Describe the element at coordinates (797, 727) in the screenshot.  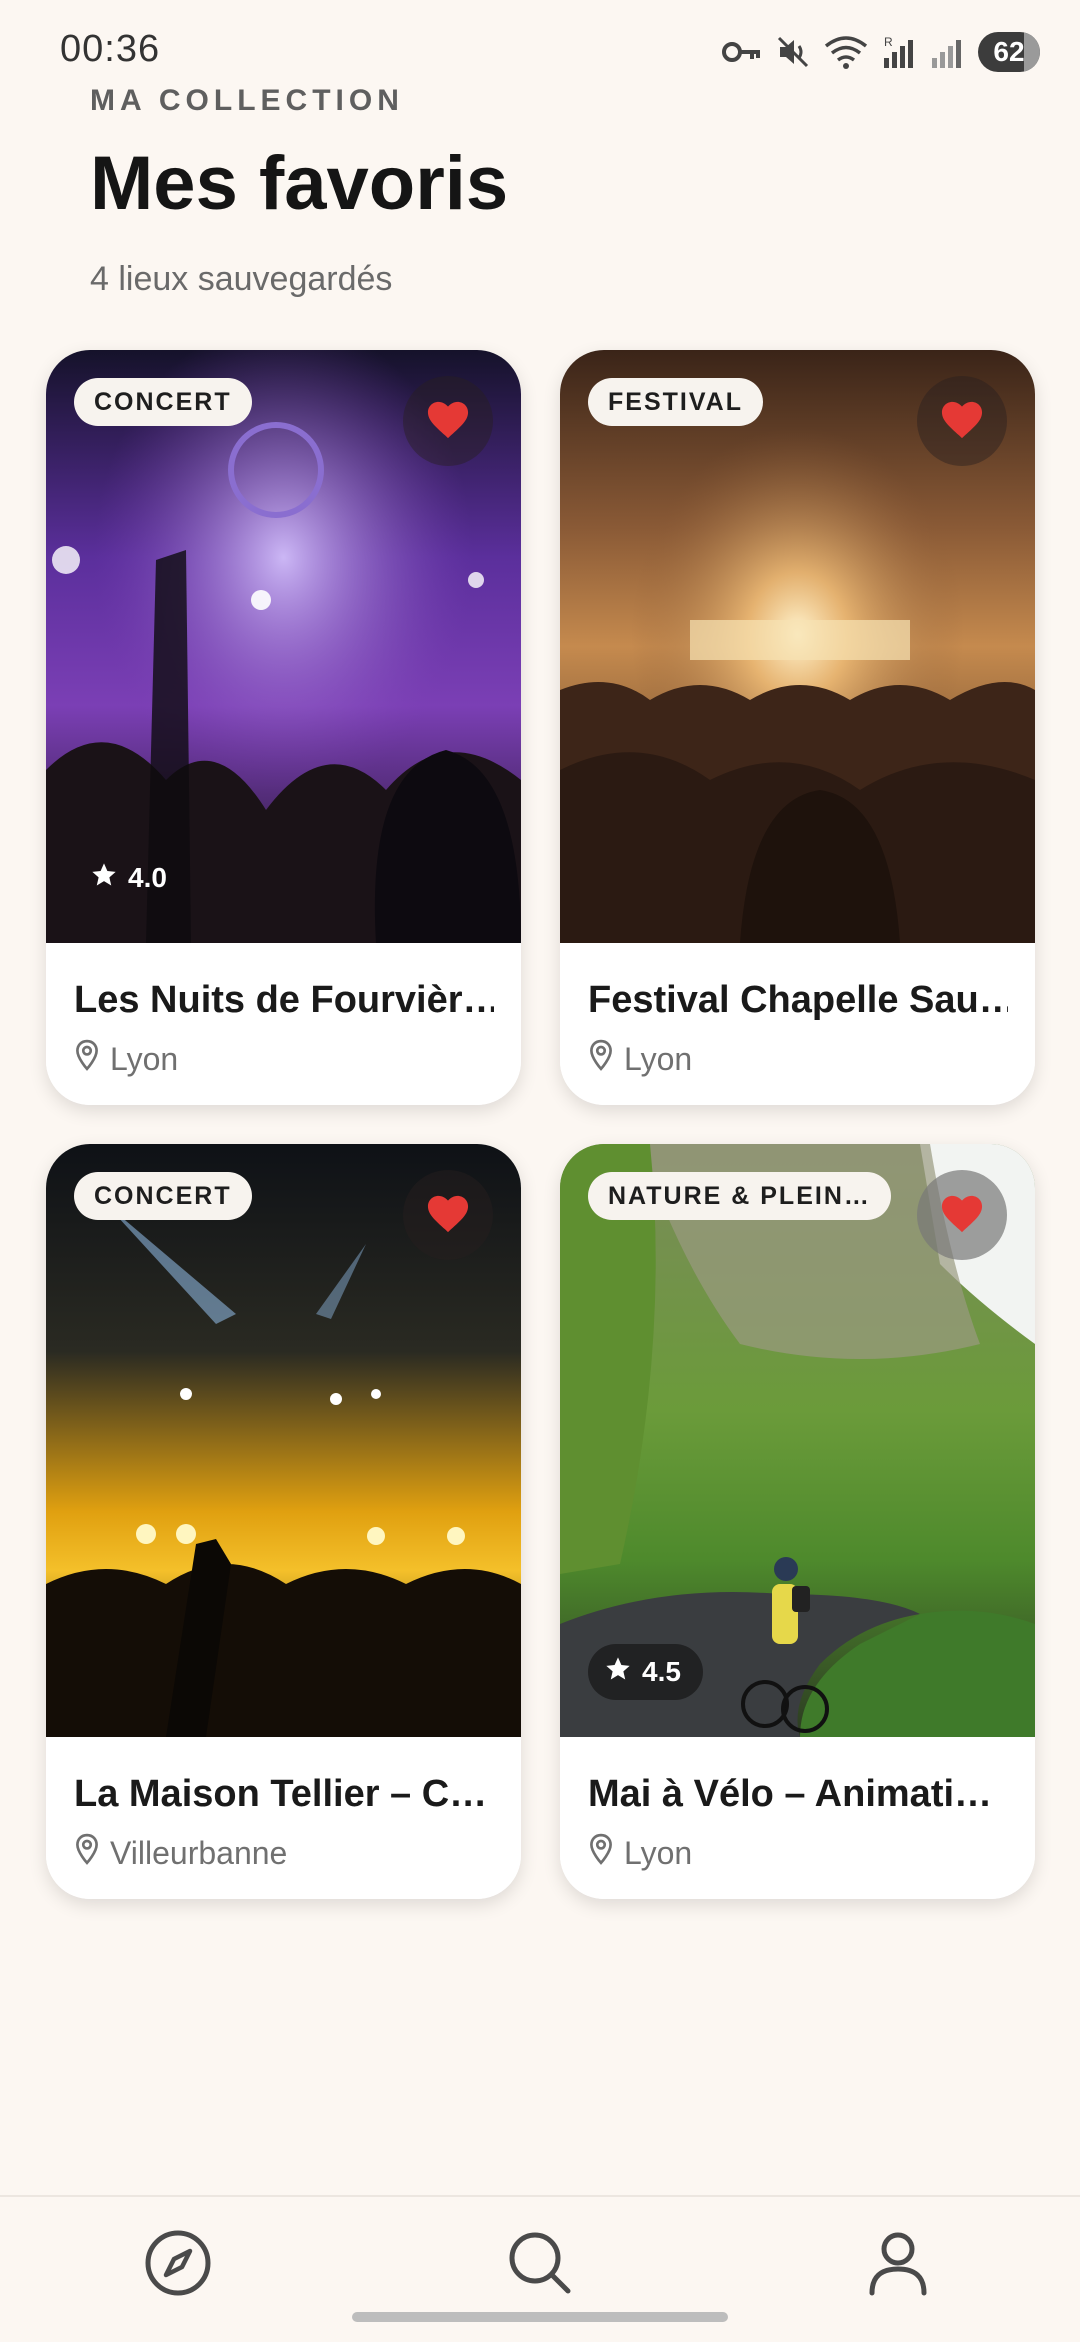
I see `favorite-card: FESTIVAL Festival Chapelle Sau… Lyon` at that location.